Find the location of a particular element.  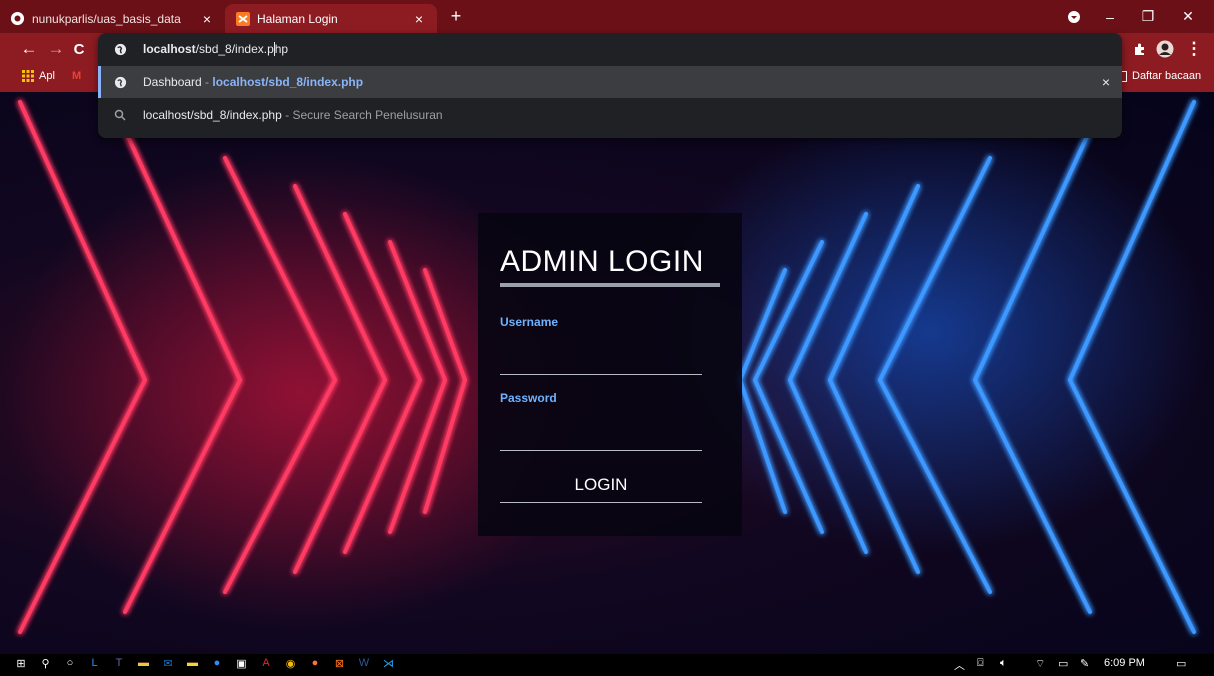

remove-suggestion-icon: × is located at coordinates (1106, 82).